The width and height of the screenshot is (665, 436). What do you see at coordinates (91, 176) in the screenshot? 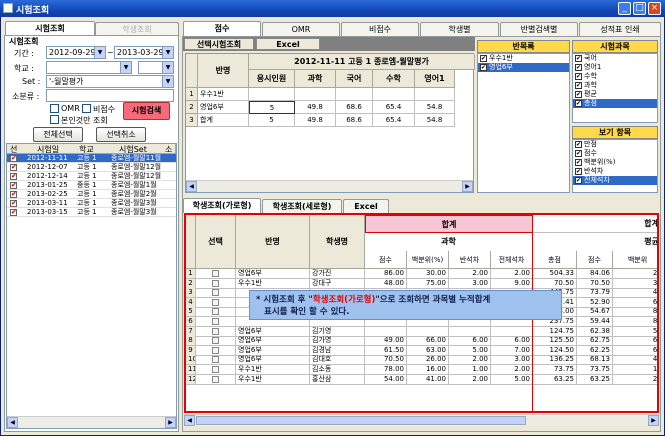
I see `list-item: ✔ 2012-12-14 고등 1 종로엠-월말12월` at bounding box center [91, 176].